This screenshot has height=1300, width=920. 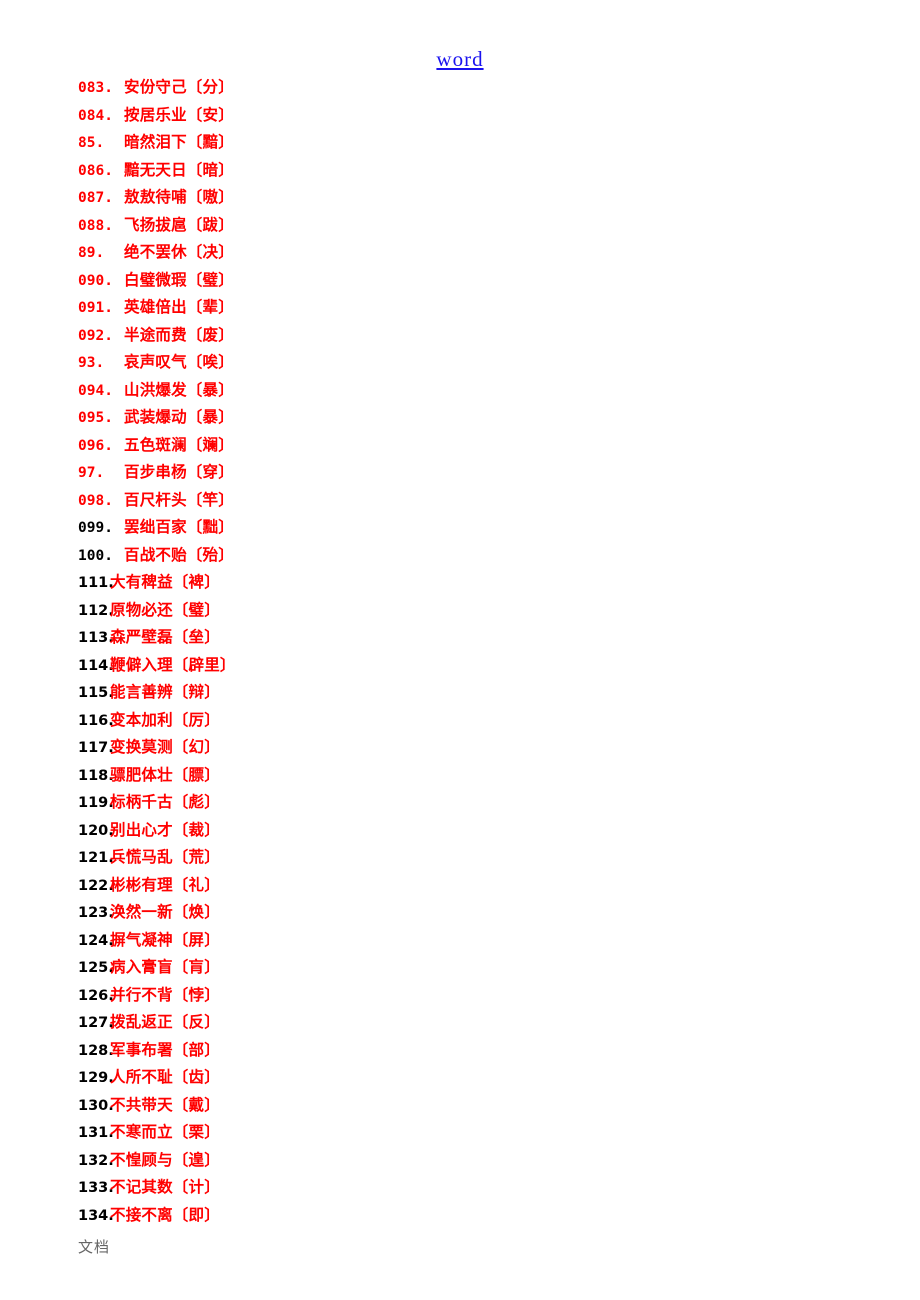 What do you see at coordinates (179, 444) in the screenshot?
I see `entry-text: 五色斑澜〔斓〕` at bounding box center [179, 444].